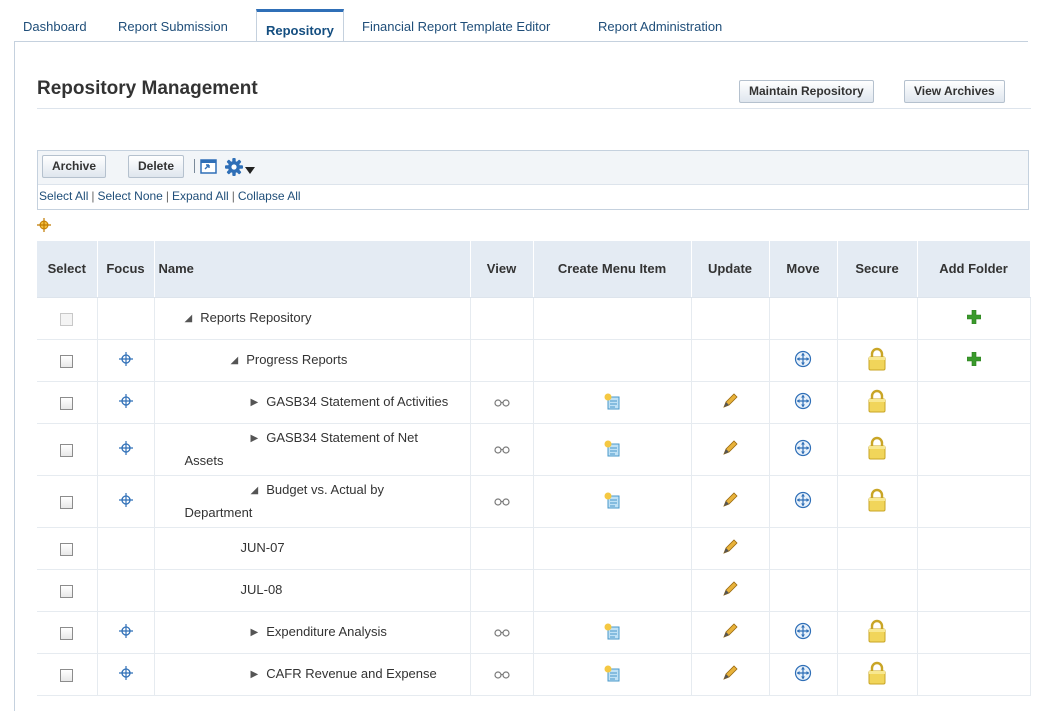  I want to click on expand-all-link: Expand All, so click(200, 196).